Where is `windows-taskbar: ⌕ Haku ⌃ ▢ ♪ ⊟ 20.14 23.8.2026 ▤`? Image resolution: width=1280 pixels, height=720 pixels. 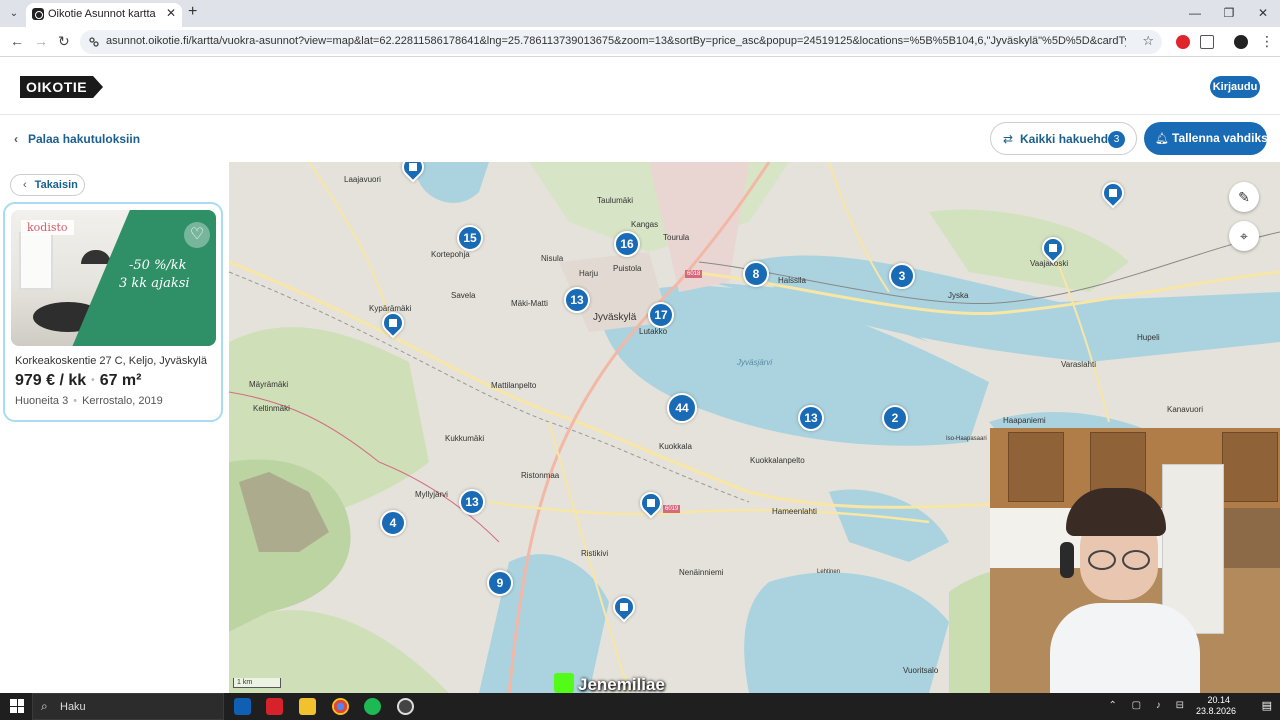 windows-taskbar: ⌕ Haku ⌃ ▢ ♪ ⊟ 20.14 23.8.2026 ▤ is located at coordinates (640, 706).